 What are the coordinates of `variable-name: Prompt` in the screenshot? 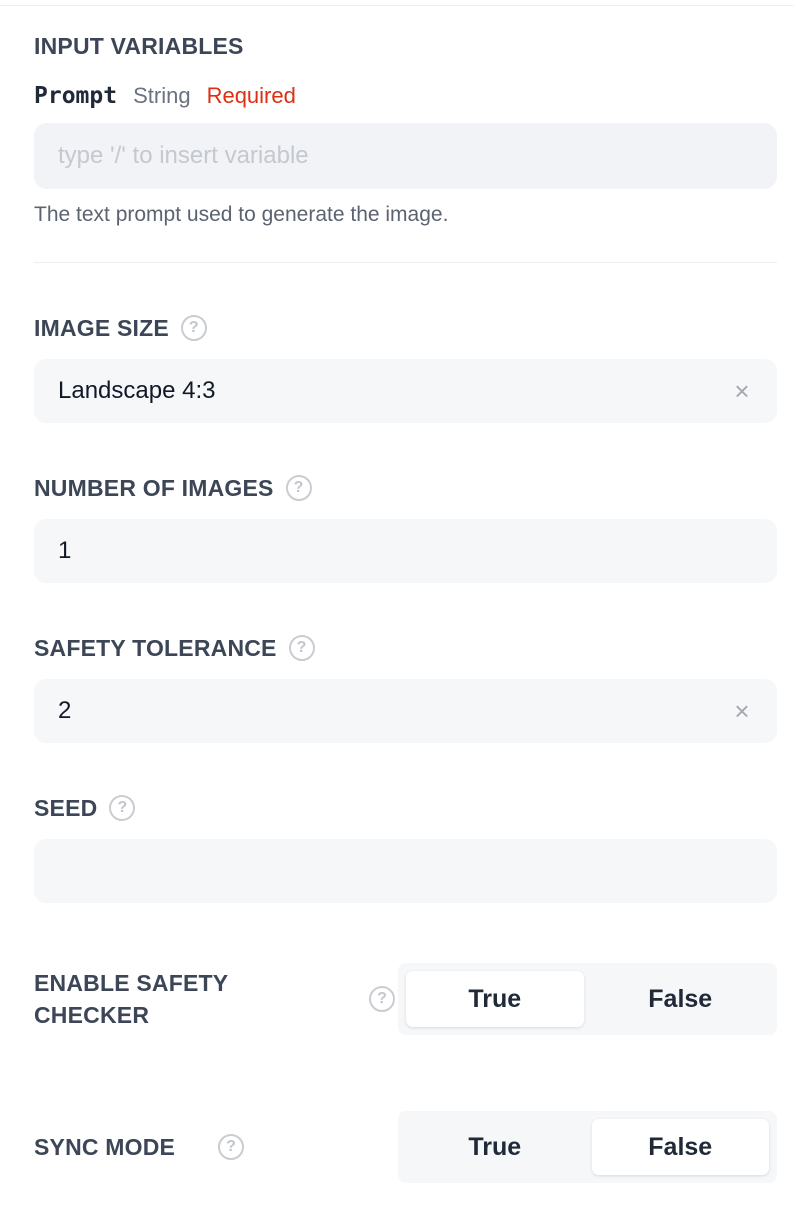 It's located at (76, 96).